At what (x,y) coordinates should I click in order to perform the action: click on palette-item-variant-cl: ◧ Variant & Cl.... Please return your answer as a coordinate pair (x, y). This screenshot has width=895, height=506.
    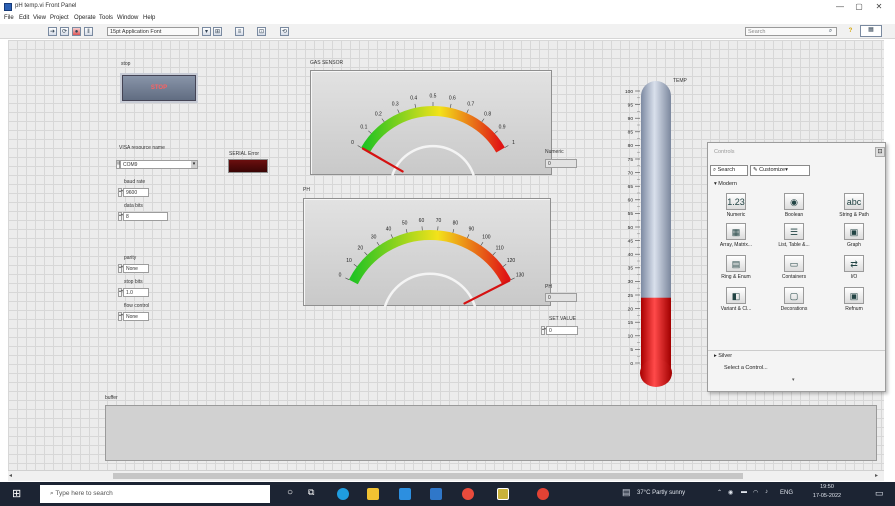
    Looking at the image, I should click on (736, 299).